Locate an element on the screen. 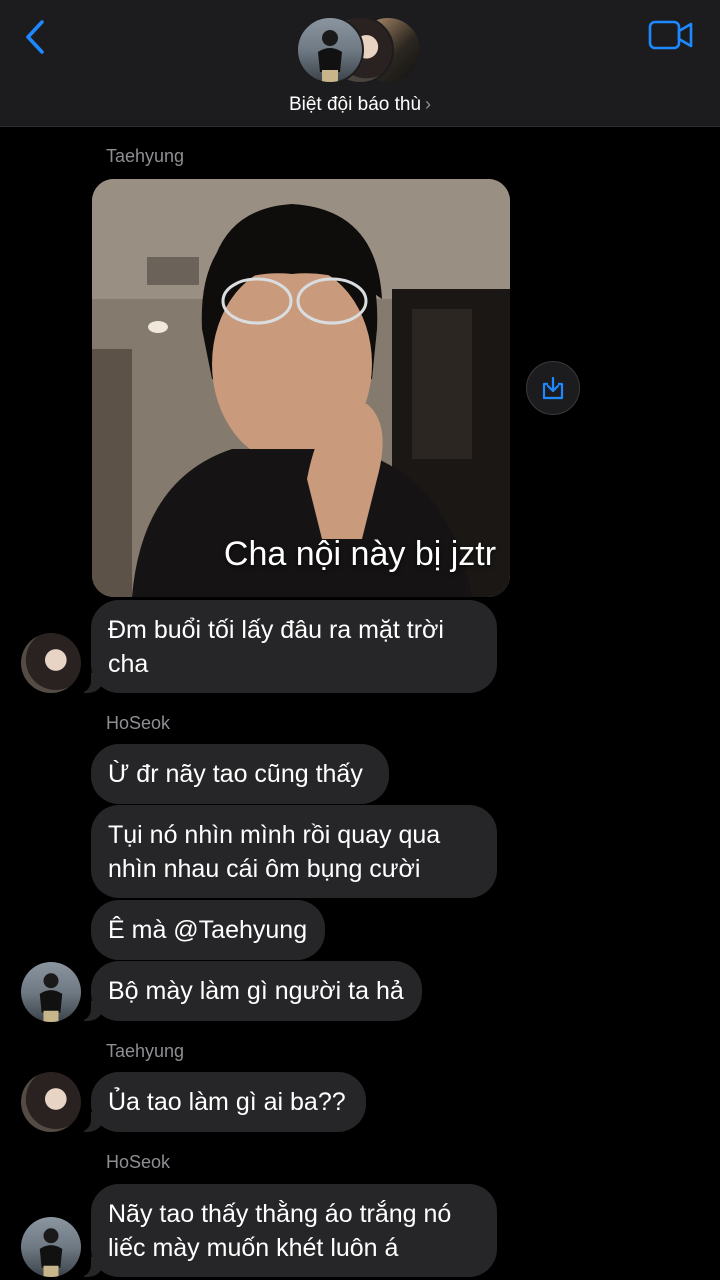 This screenshot has width=720, height=1280. message-bubble: Ủa tao làm gì ai ba?? is located at coordinates (222, 1102).